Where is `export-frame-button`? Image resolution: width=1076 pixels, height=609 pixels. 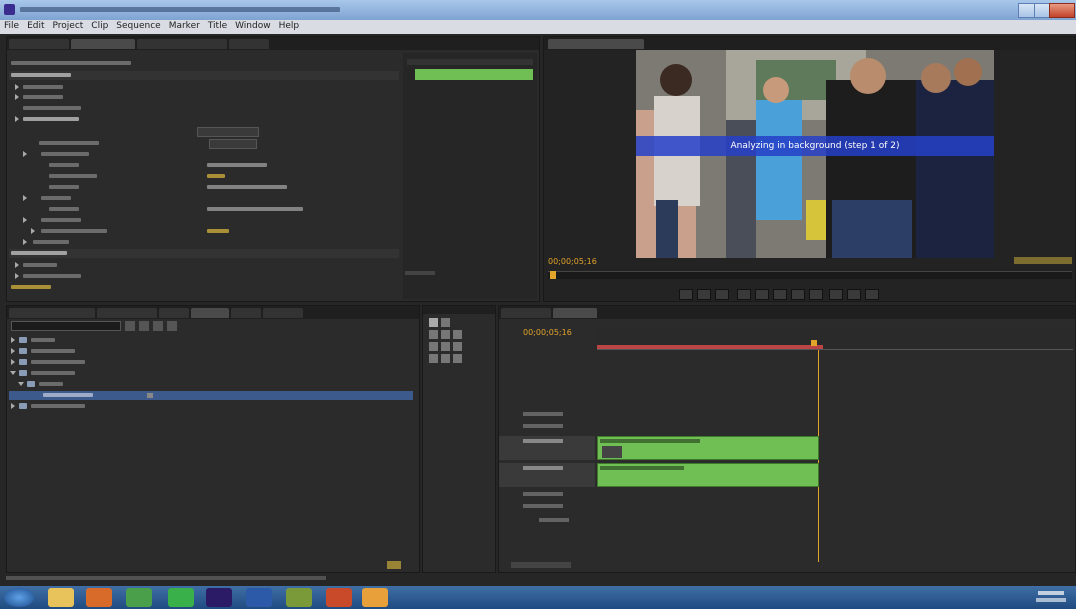 export-frame-button is located at coordinates (872, 294).